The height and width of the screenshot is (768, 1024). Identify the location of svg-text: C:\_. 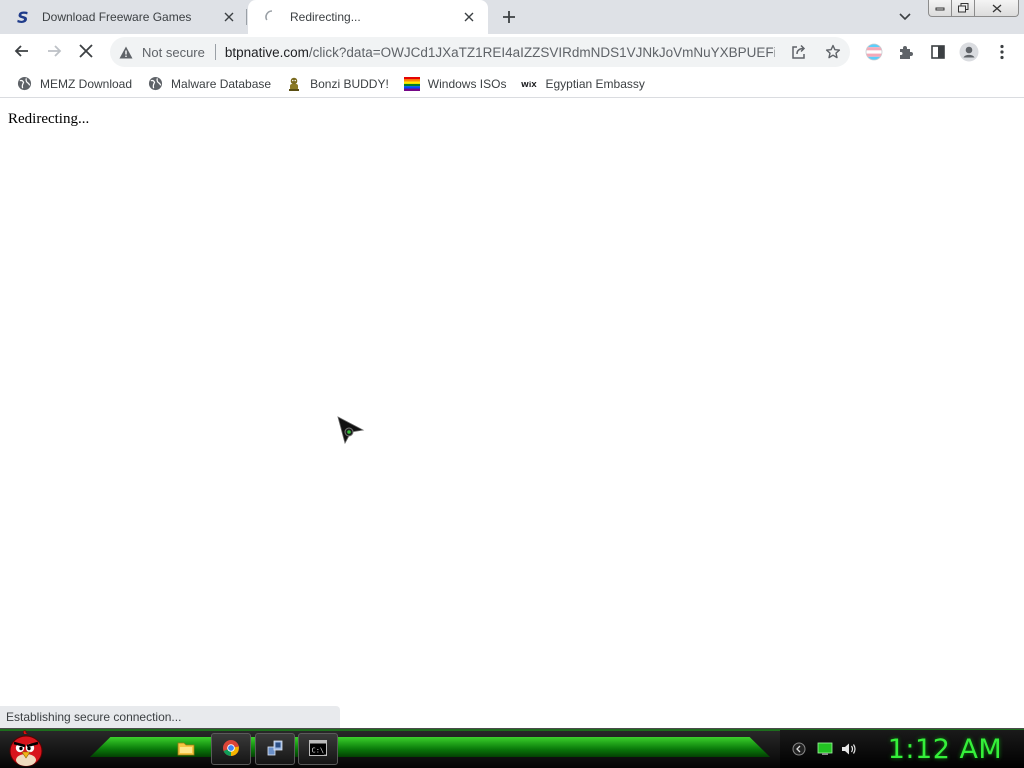
(320, 750).